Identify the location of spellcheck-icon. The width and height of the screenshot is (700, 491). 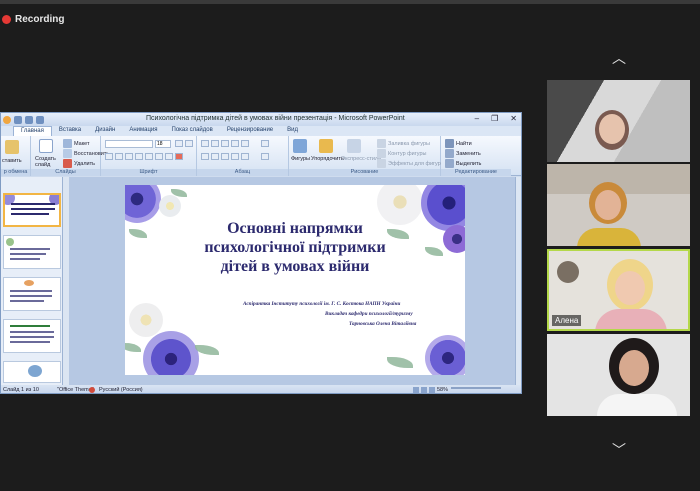
(92, 390).